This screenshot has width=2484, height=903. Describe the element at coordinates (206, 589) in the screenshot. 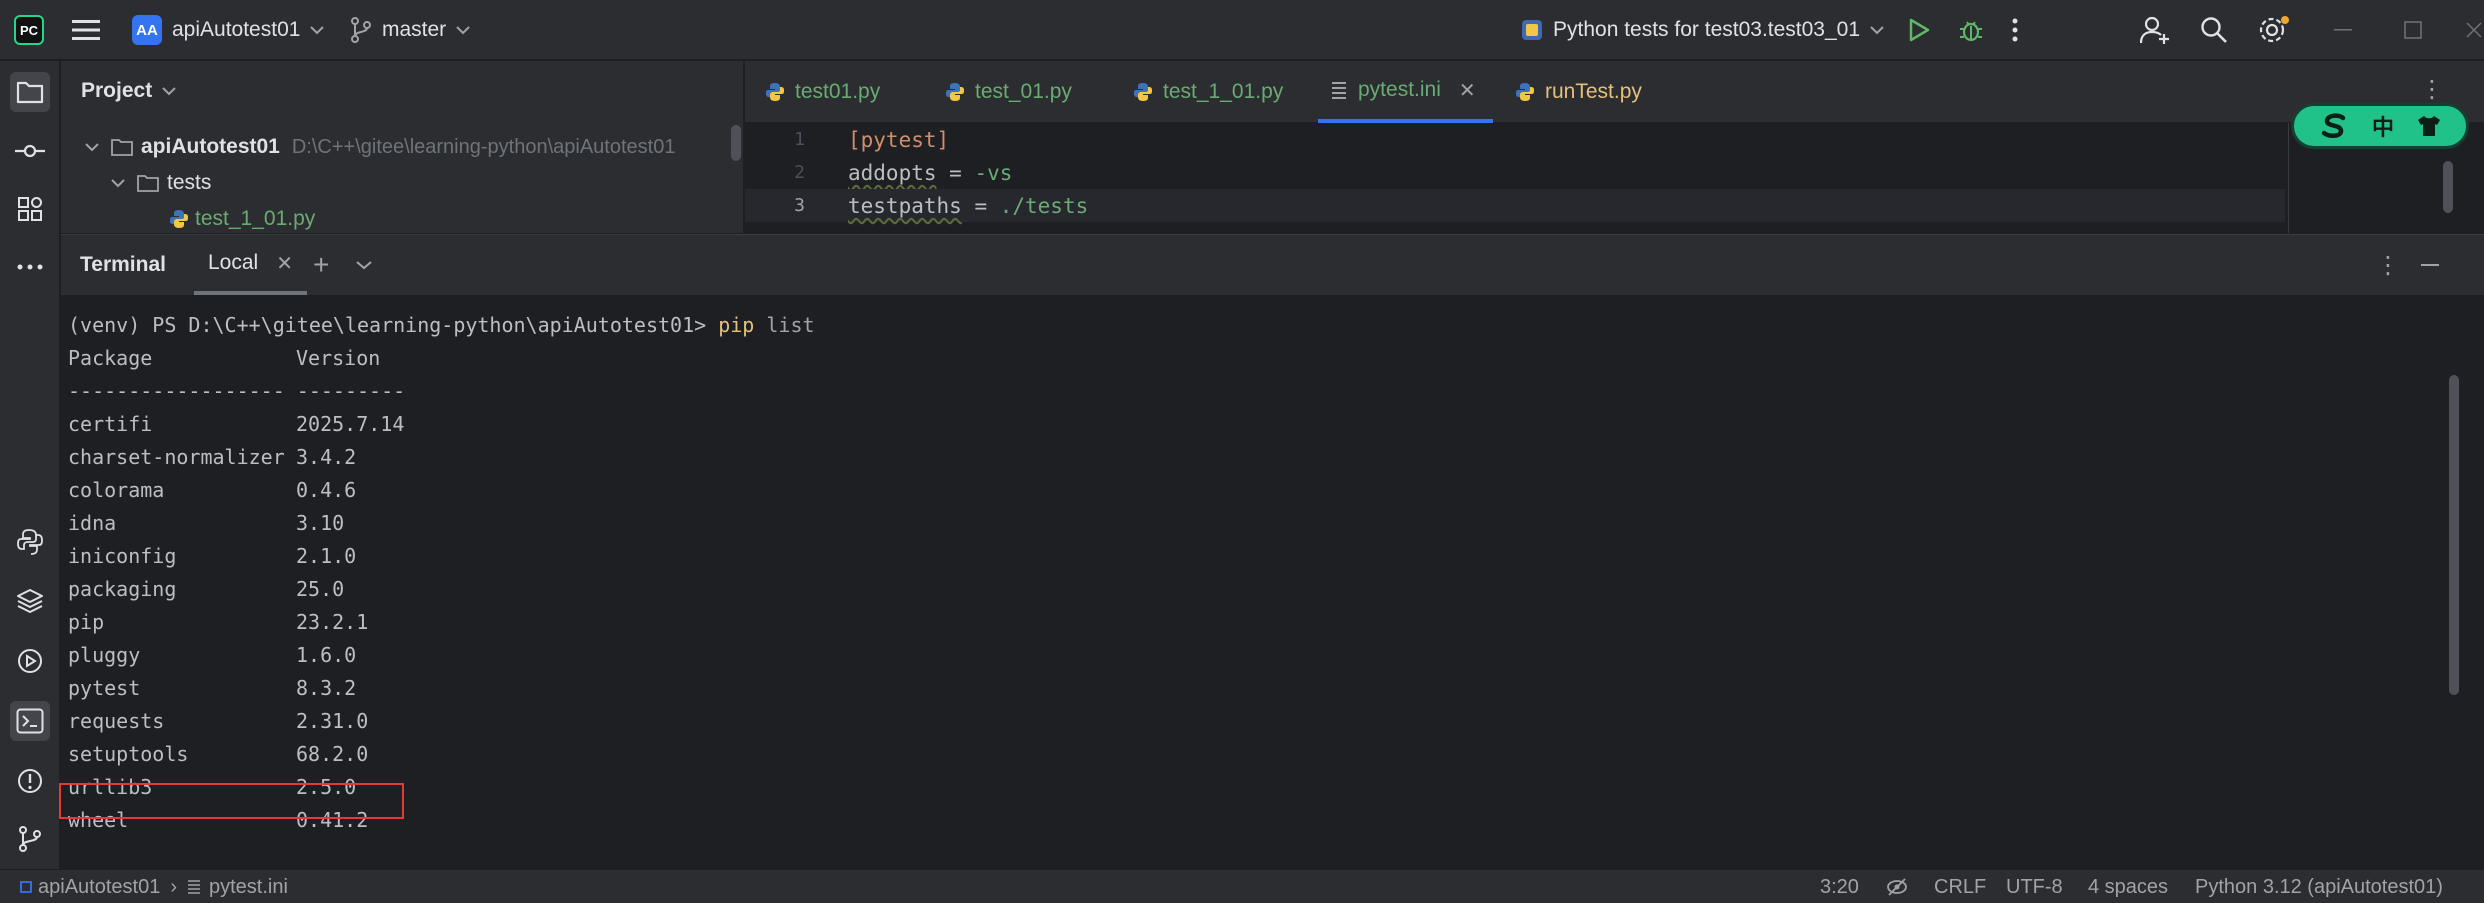

I see `table-row: packaging 25.0` at that location.